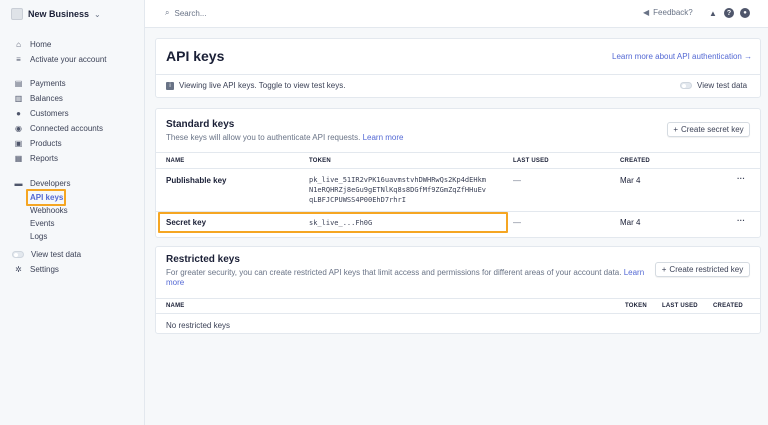 This screenshot has width=768, height=425. I want to click on sidebar-item-reports: ▦ Reports, so click(36, 158).